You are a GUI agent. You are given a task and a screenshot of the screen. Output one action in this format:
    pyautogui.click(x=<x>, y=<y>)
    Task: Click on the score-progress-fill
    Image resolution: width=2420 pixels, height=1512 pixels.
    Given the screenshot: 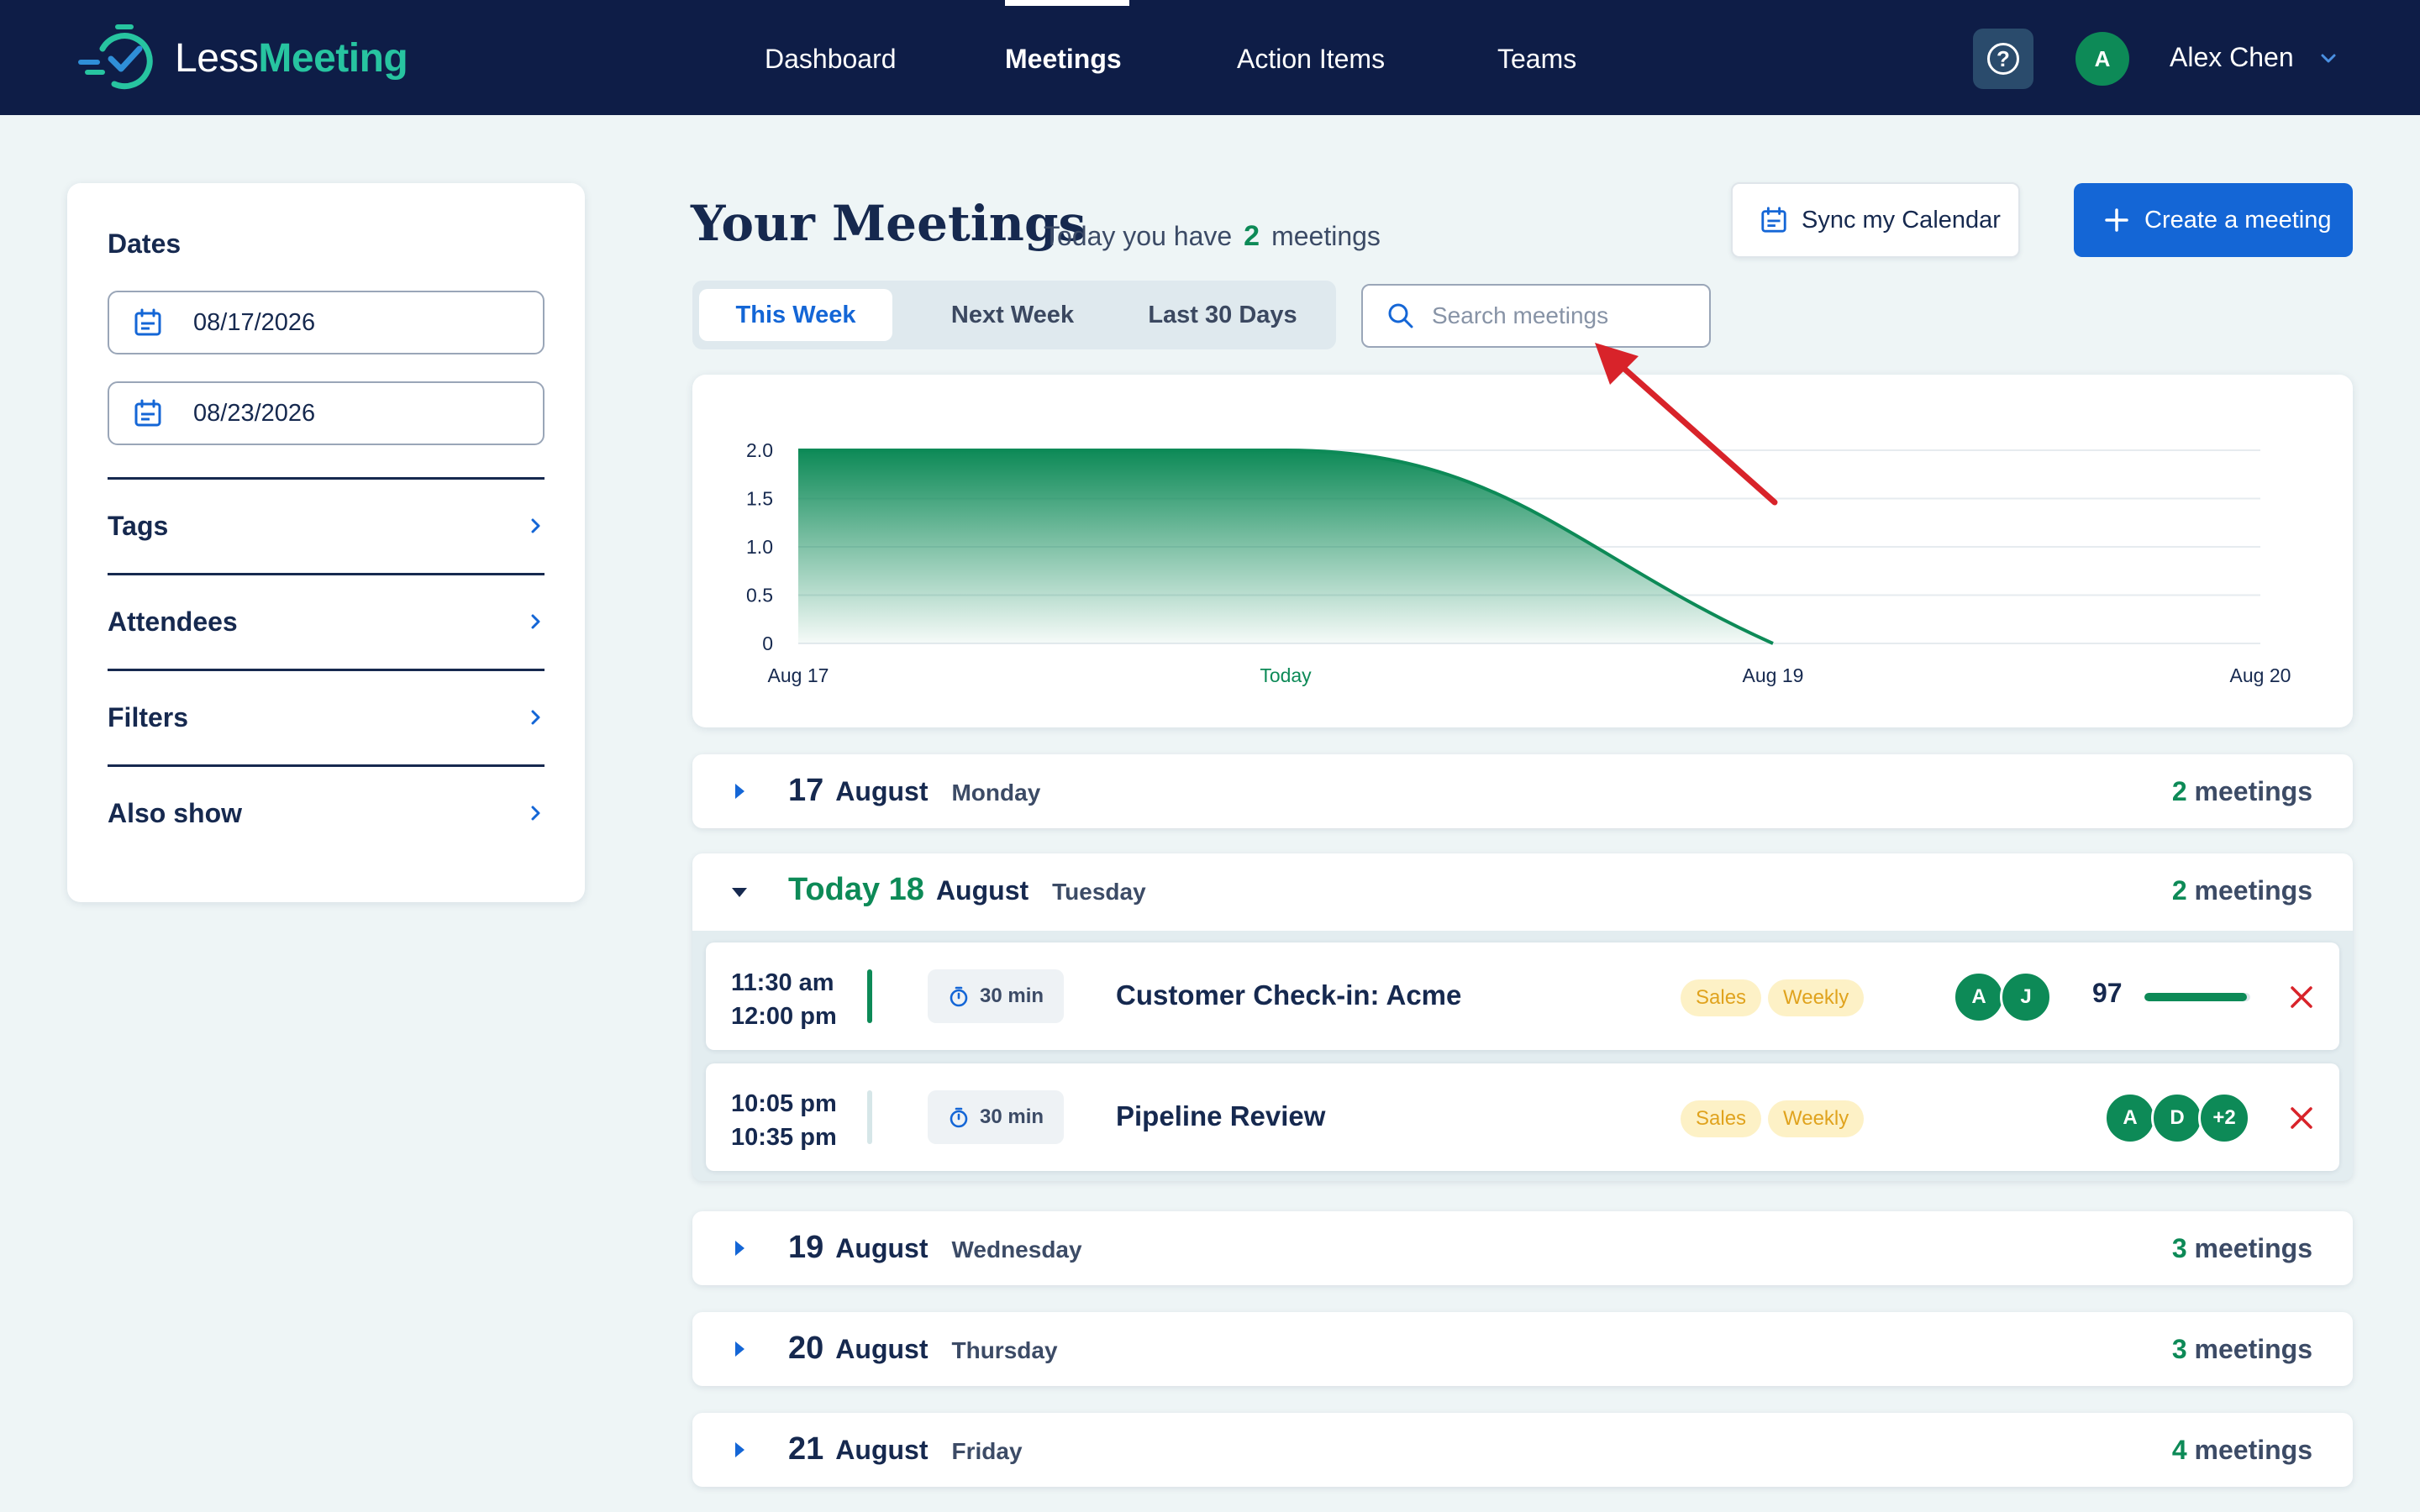 What is the action you would take?
    pyautogui.click(x=2196, y=997)
    